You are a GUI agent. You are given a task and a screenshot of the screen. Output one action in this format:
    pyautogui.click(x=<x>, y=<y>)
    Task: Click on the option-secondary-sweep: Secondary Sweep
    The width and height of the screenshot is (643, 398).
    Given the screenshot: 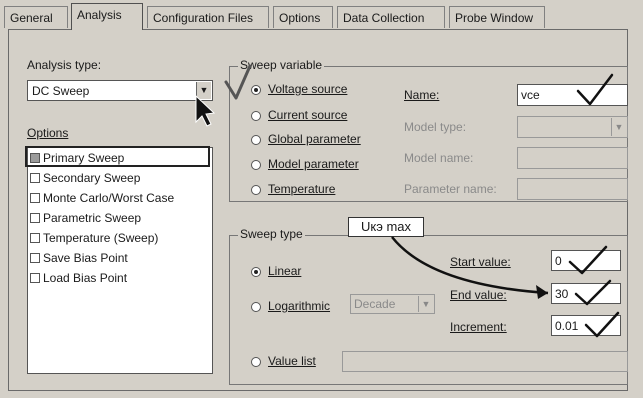 What is the action you would take?
    pyautogui.click(x=85, y=178)
    